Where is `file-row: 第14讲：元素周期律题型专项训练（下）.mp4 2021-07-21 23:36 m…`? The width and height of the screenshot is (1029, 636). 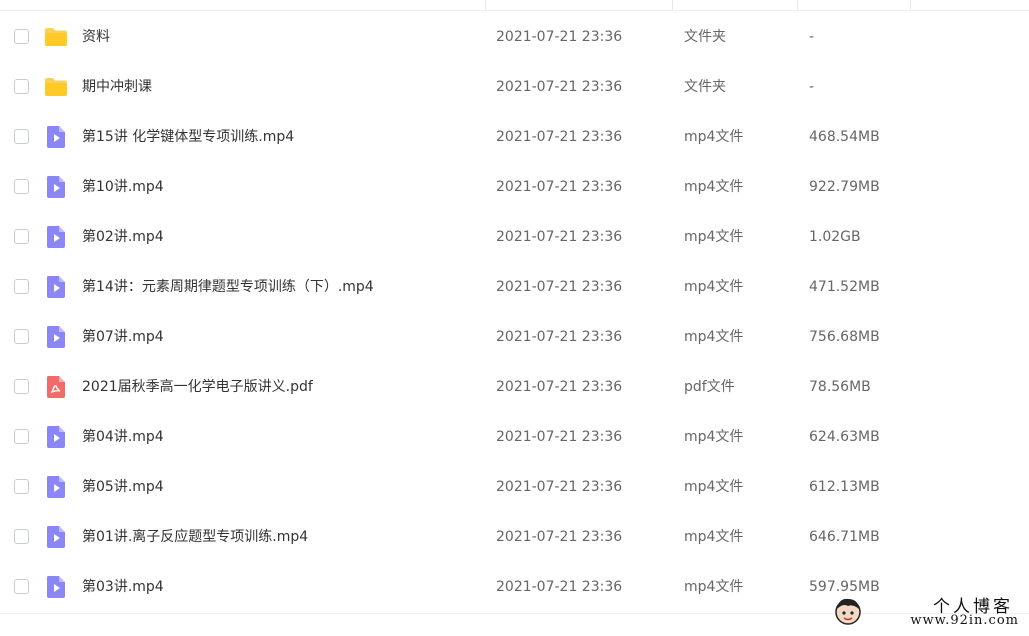 file-row: 第14讲：元素周期律题型专项训练（下）.mp4 2021-07-21 23:36 m… is located at coordinates (514, 287).